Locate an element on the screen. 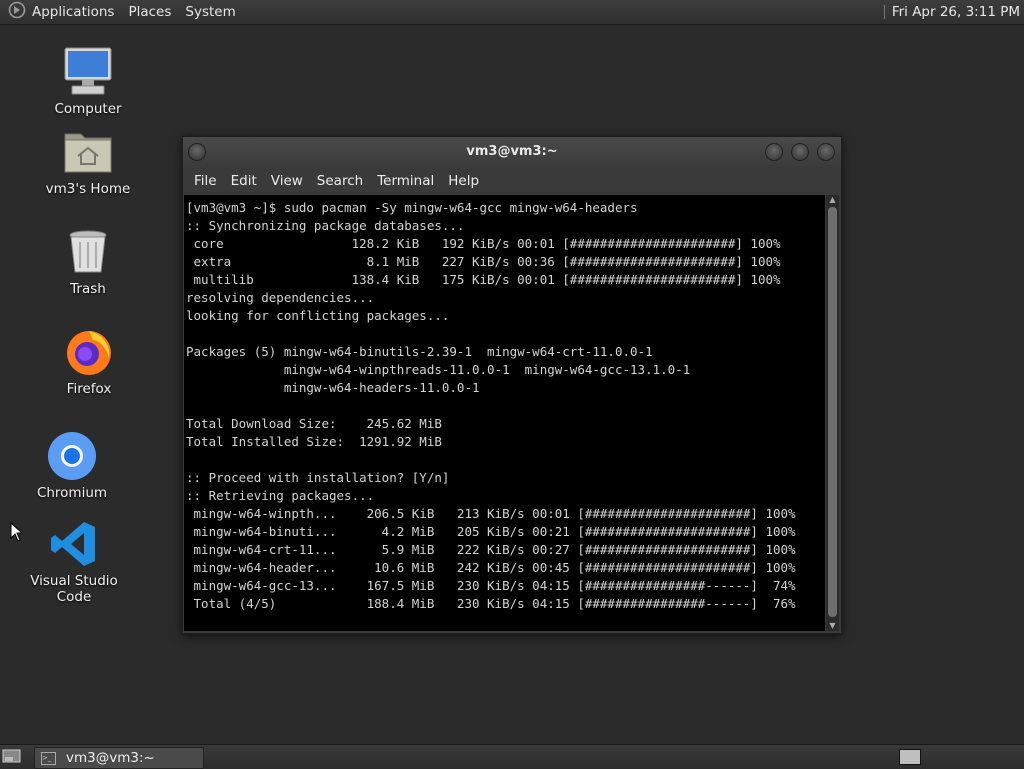 This screenshot has width=1024, height=769. desktop-icon-vscode: Visual Studio Code is located at coordinates (74, 561).